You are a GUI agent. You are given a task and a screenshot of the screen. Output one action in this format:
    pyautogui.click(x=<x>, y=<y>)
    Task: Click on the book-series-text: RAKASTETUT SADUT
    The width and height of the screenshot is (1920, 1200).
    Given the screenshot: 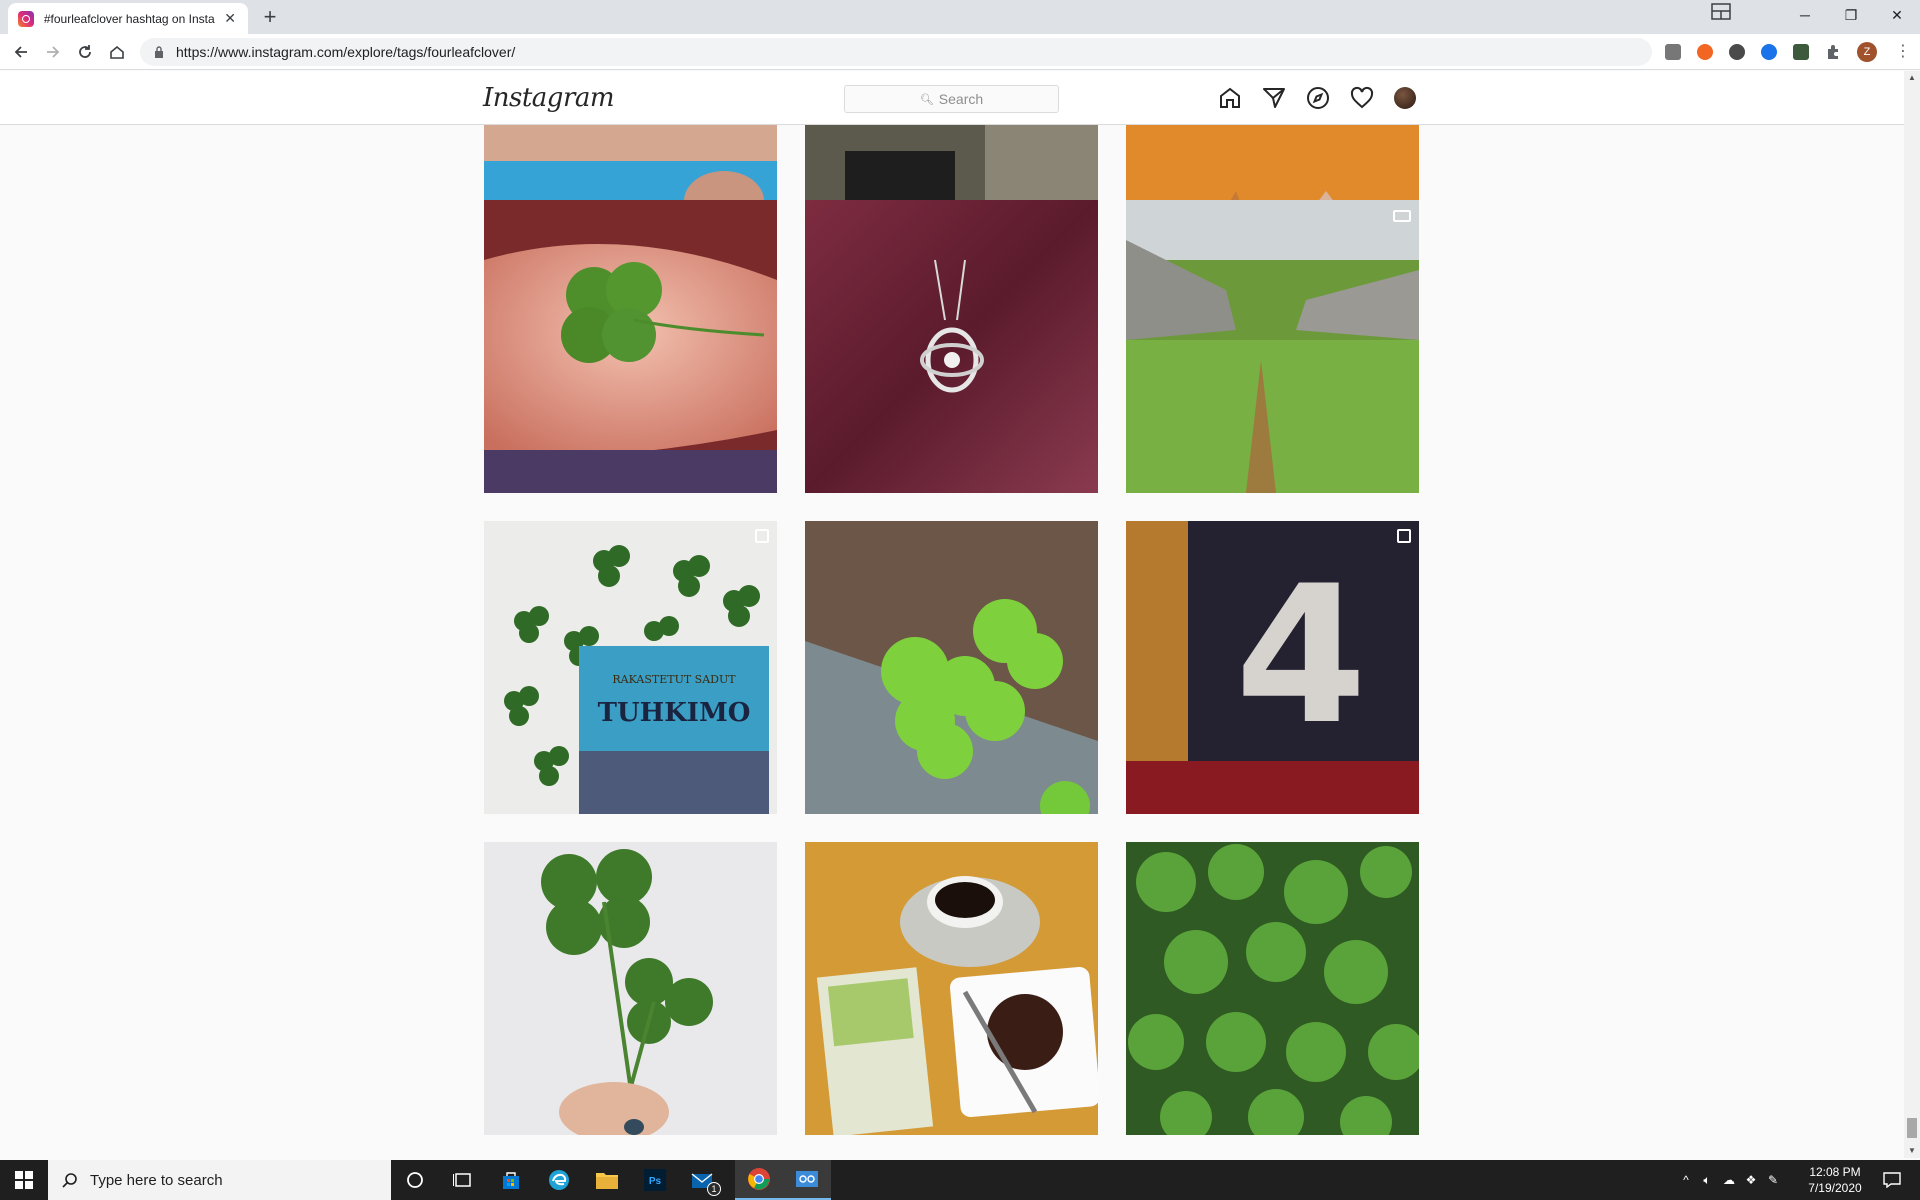 What is the action you would take?
    pyautogui.click(x=674, y=679)
    